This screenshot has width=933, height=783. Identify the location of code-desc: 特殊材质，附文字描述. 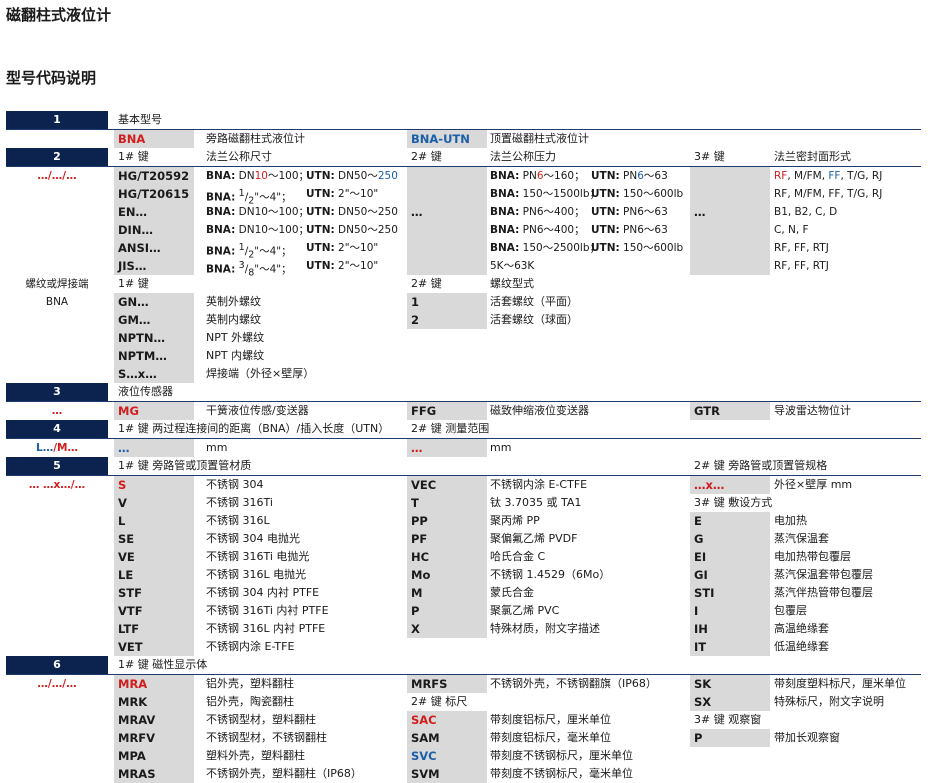
(545, 628).